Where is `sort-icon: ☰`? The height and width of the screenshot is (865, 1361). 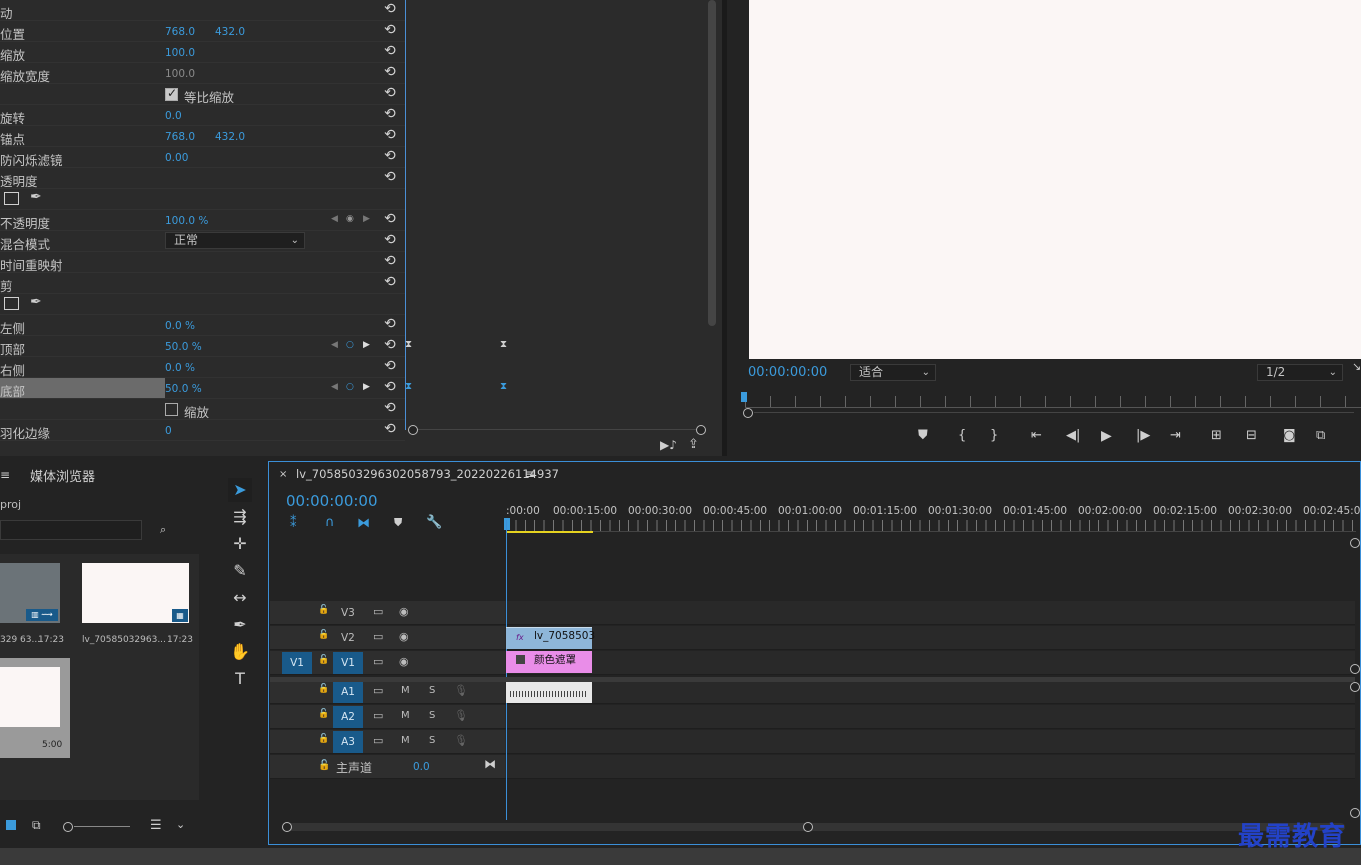 sort-icon: ☰ is located at coordinates (156, 825).